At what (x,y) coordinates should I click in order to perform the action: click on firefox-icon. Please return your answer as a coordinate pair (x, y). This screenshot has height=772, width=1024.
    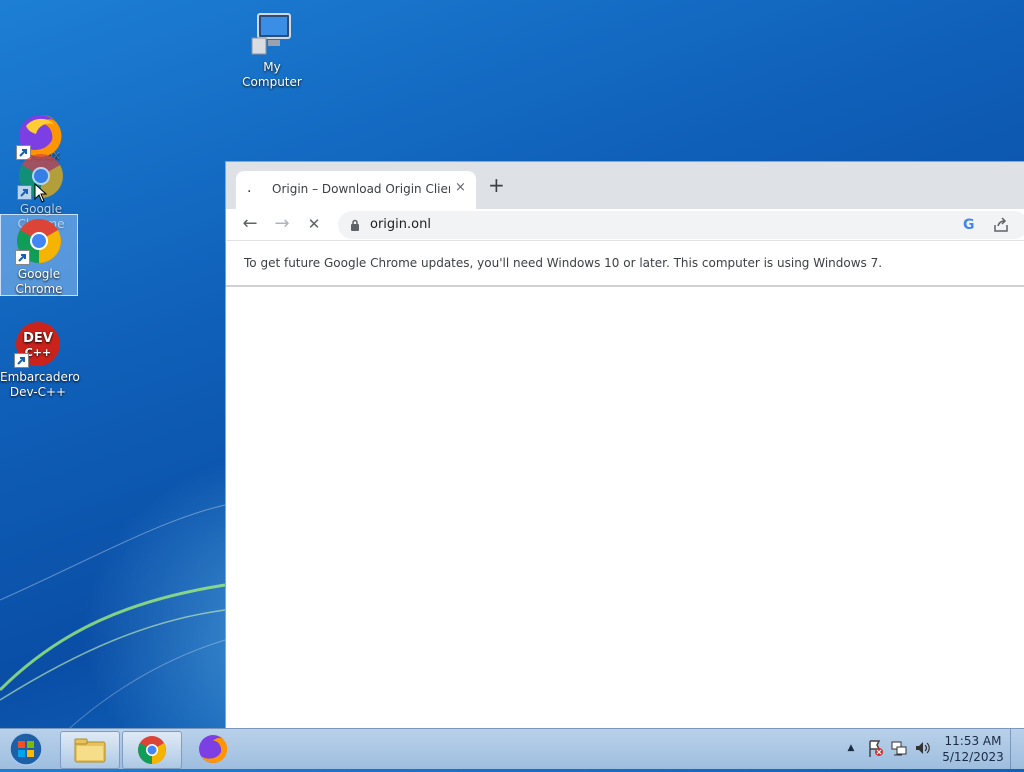
    Looking at the image, I should click on (213, 748).